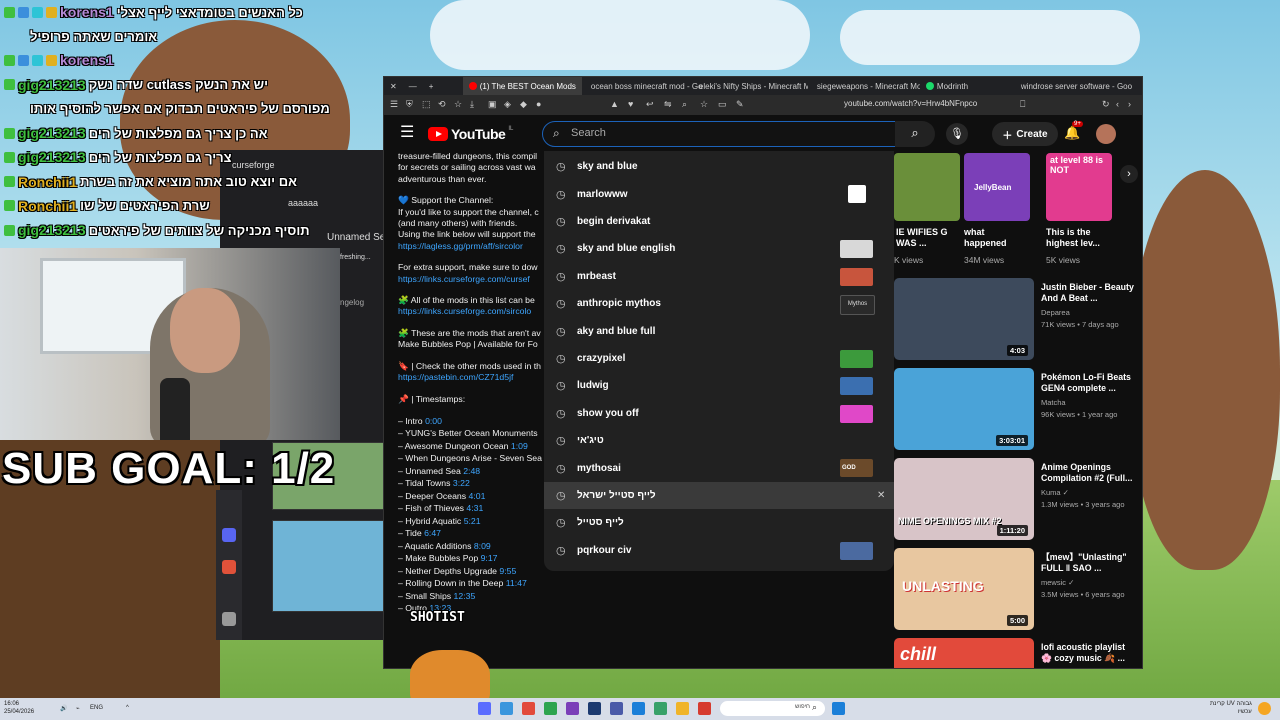 This screenshot has width=1280, height=720. Describe the element at coordinates (995, 238) in the screenshot. I see `short-title: what happened` at that location.